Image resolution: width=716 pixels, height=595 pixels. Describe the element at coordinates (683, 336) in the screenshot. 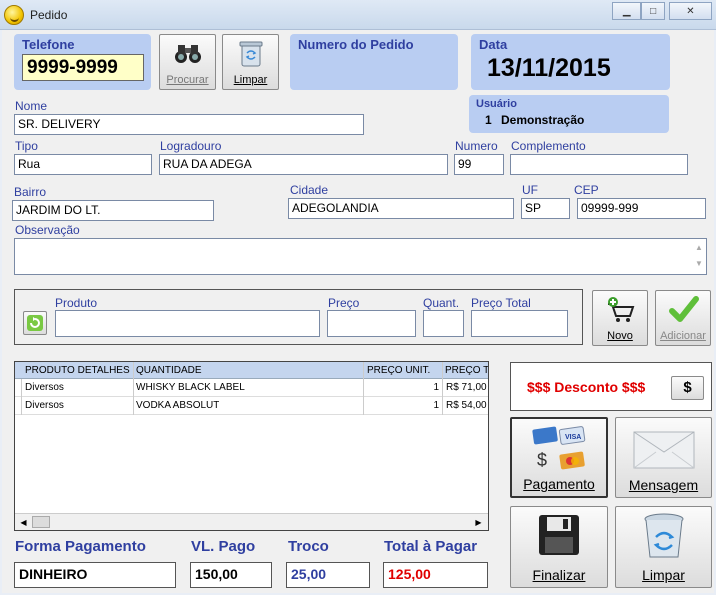

I see `adicionar-label: Adicionar` at that location.